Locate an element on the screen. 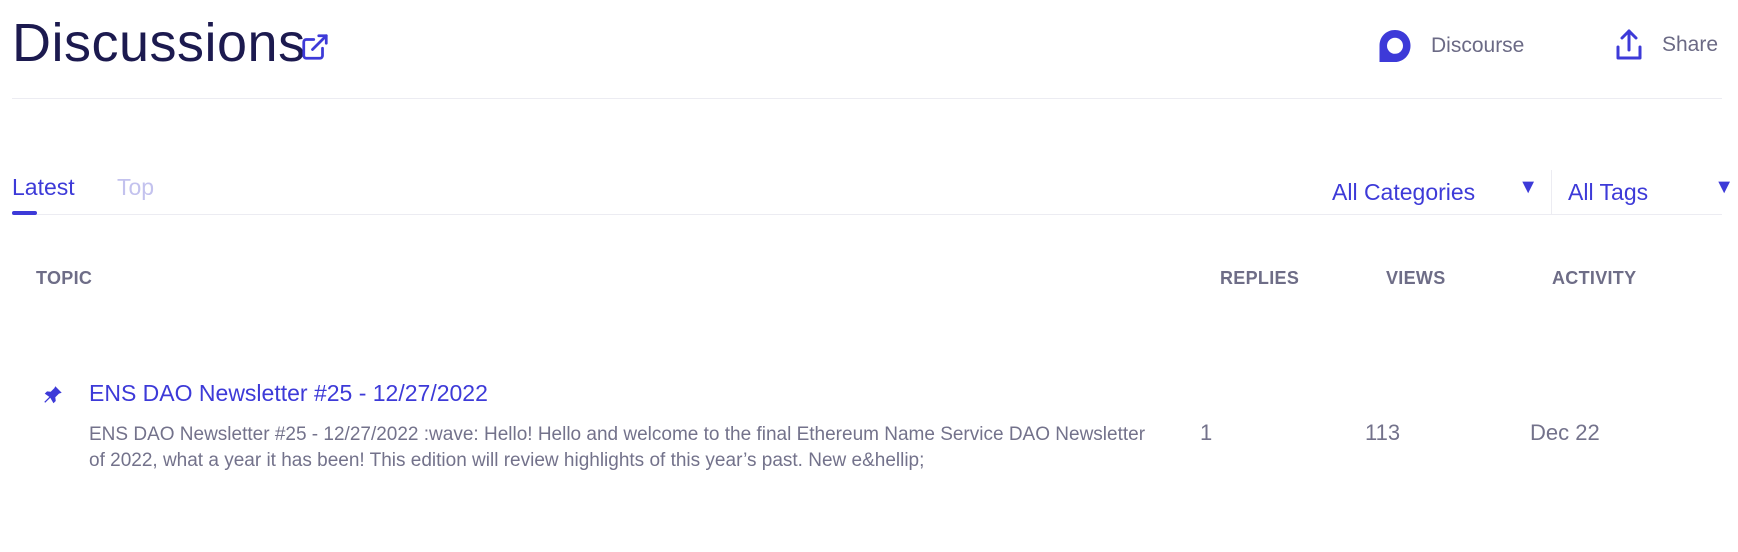  topic-views-count: 113 is located at coordinates (1383, 432).